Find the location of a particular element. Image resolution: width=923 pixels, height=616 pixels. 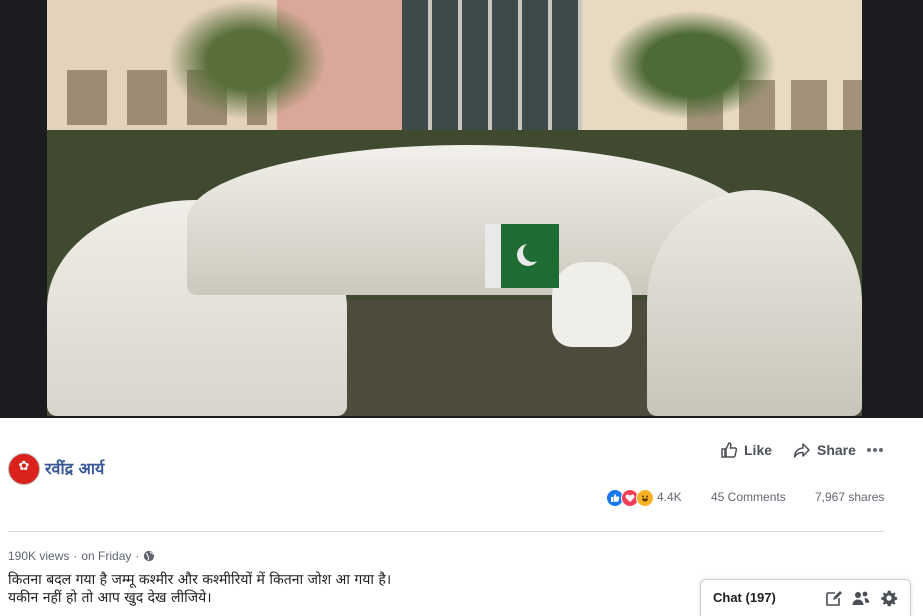

more-options-button is located at coordinates (875, 450).